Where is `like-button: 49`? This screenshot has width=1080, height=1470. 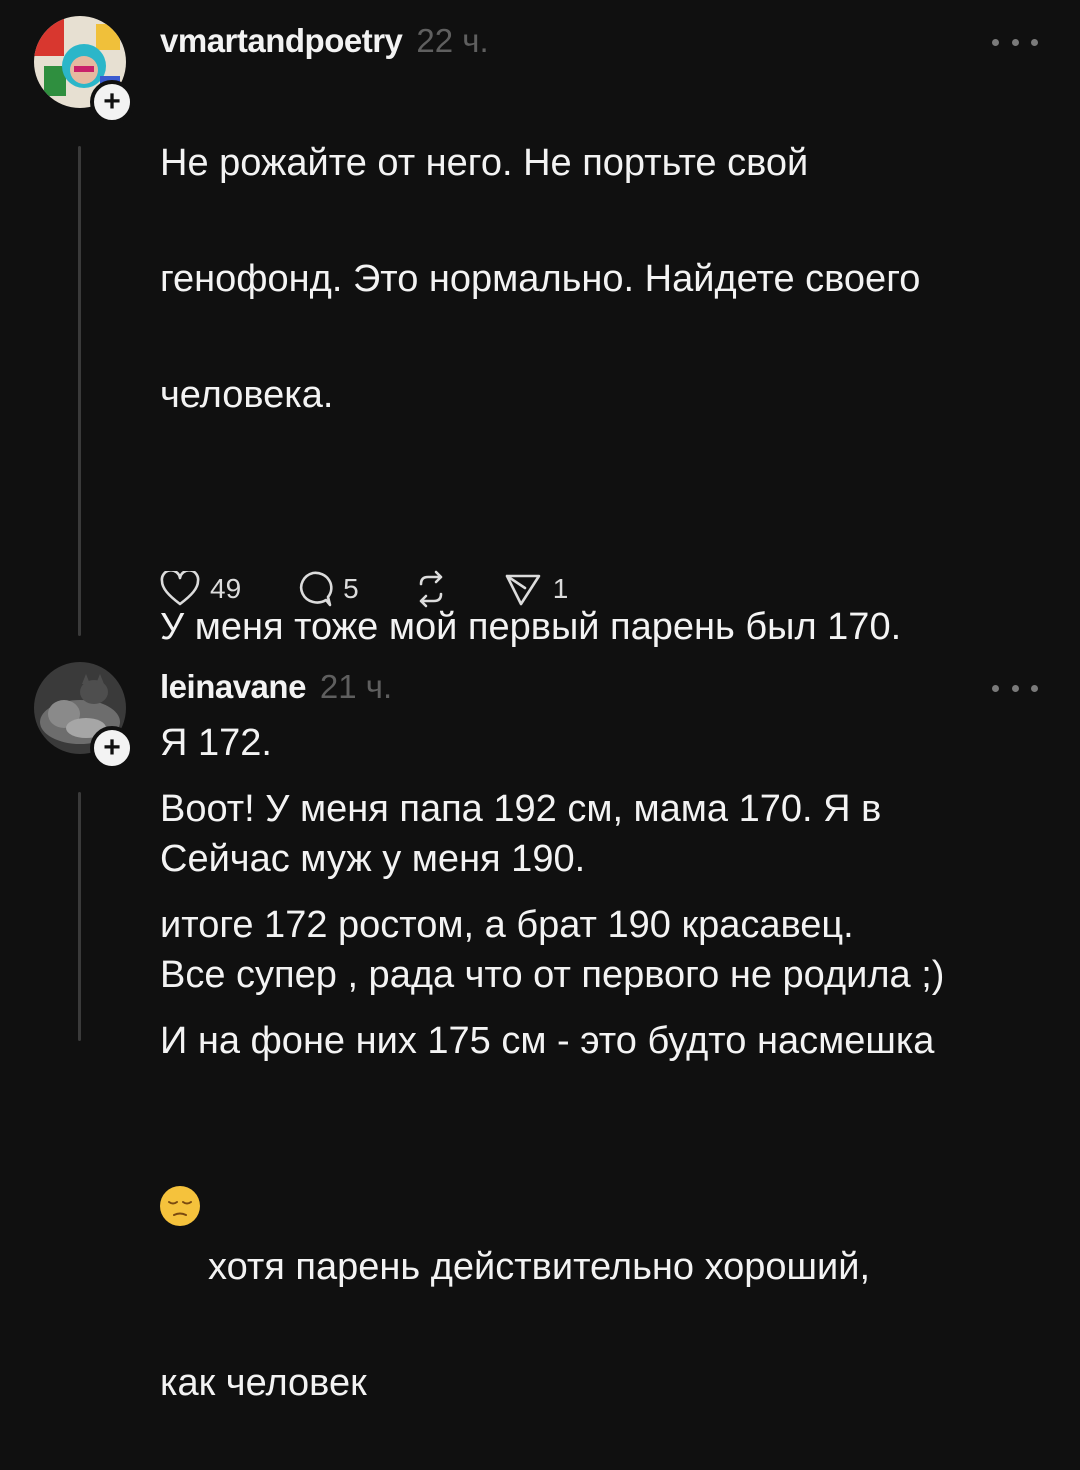 like-button: 49 is located at coordinates (200, 589).